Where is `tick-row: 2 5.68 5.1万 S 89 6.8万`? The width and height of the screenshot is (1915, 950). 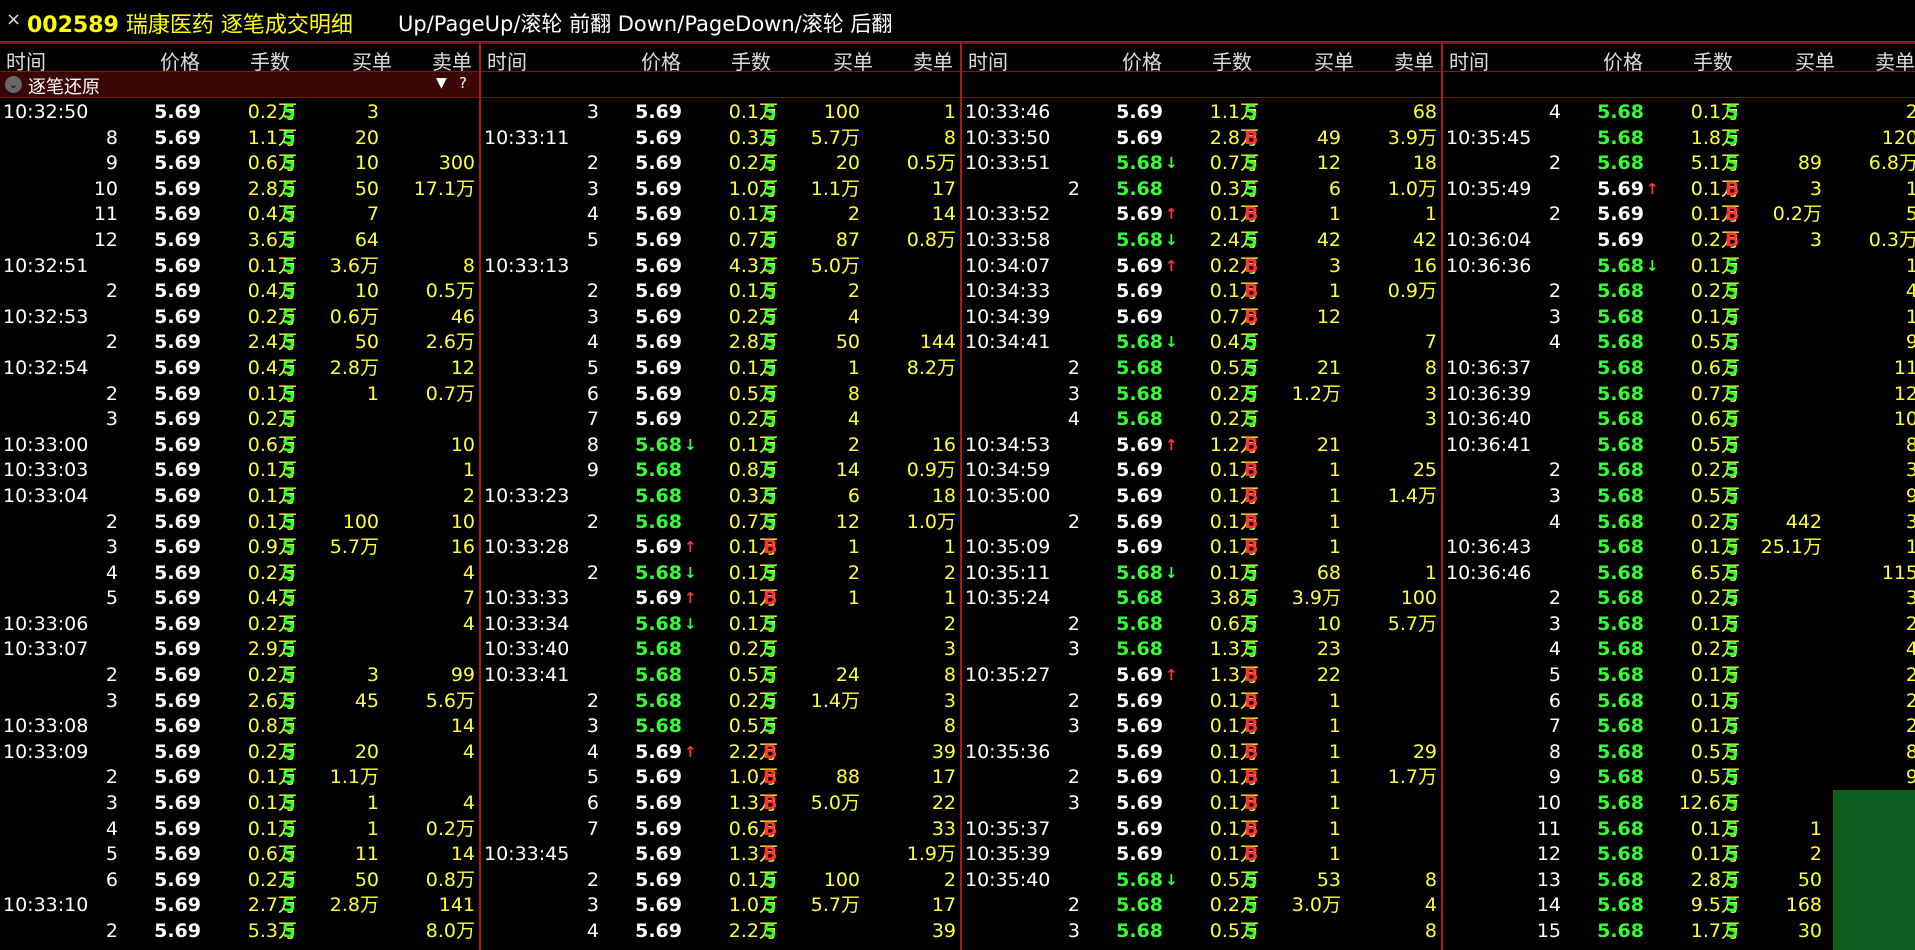
tick-row: 2 5.68 5.1万 S 89 6.8万 is located at coordinates (1679, 164).